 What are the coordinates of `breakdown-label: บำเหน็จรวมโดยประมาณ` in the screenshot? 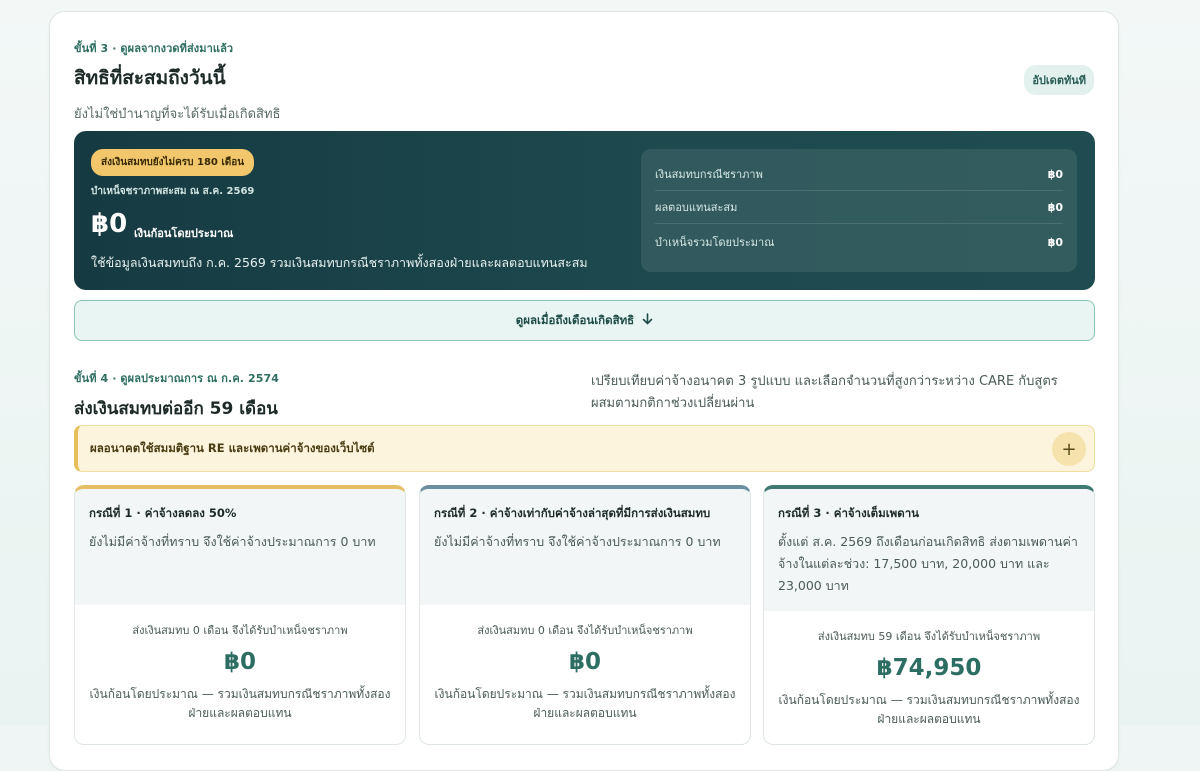 It's located at (715, 242).